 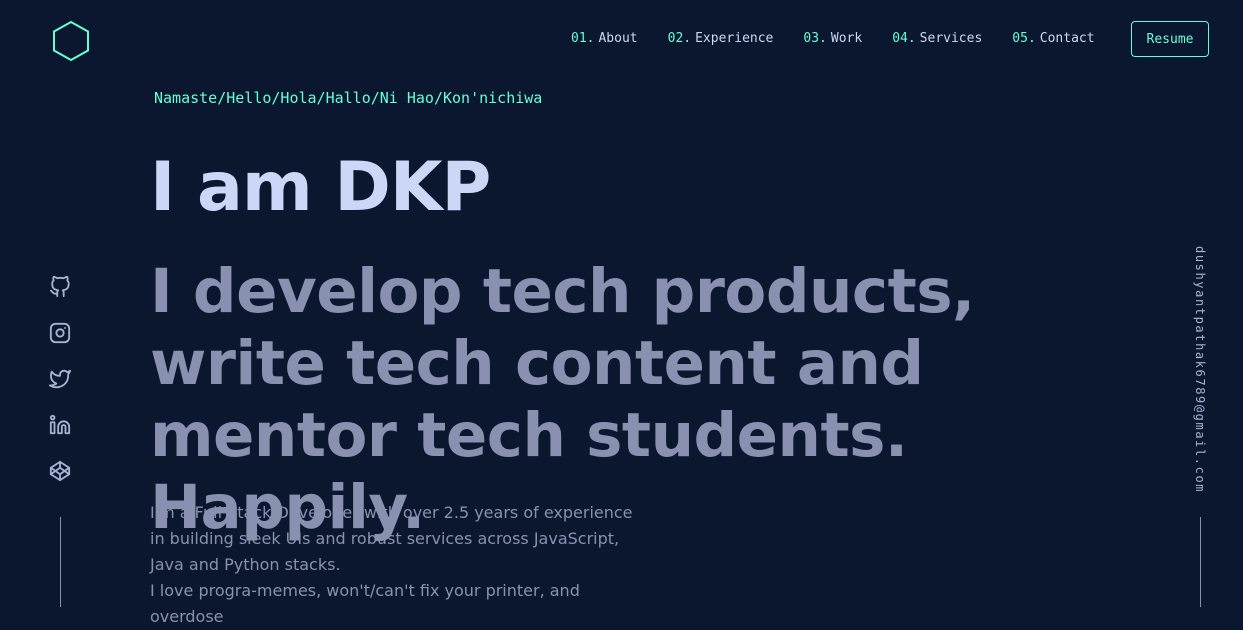 I want to click on nav-item-number: 05., so click(x=1024, y=38).